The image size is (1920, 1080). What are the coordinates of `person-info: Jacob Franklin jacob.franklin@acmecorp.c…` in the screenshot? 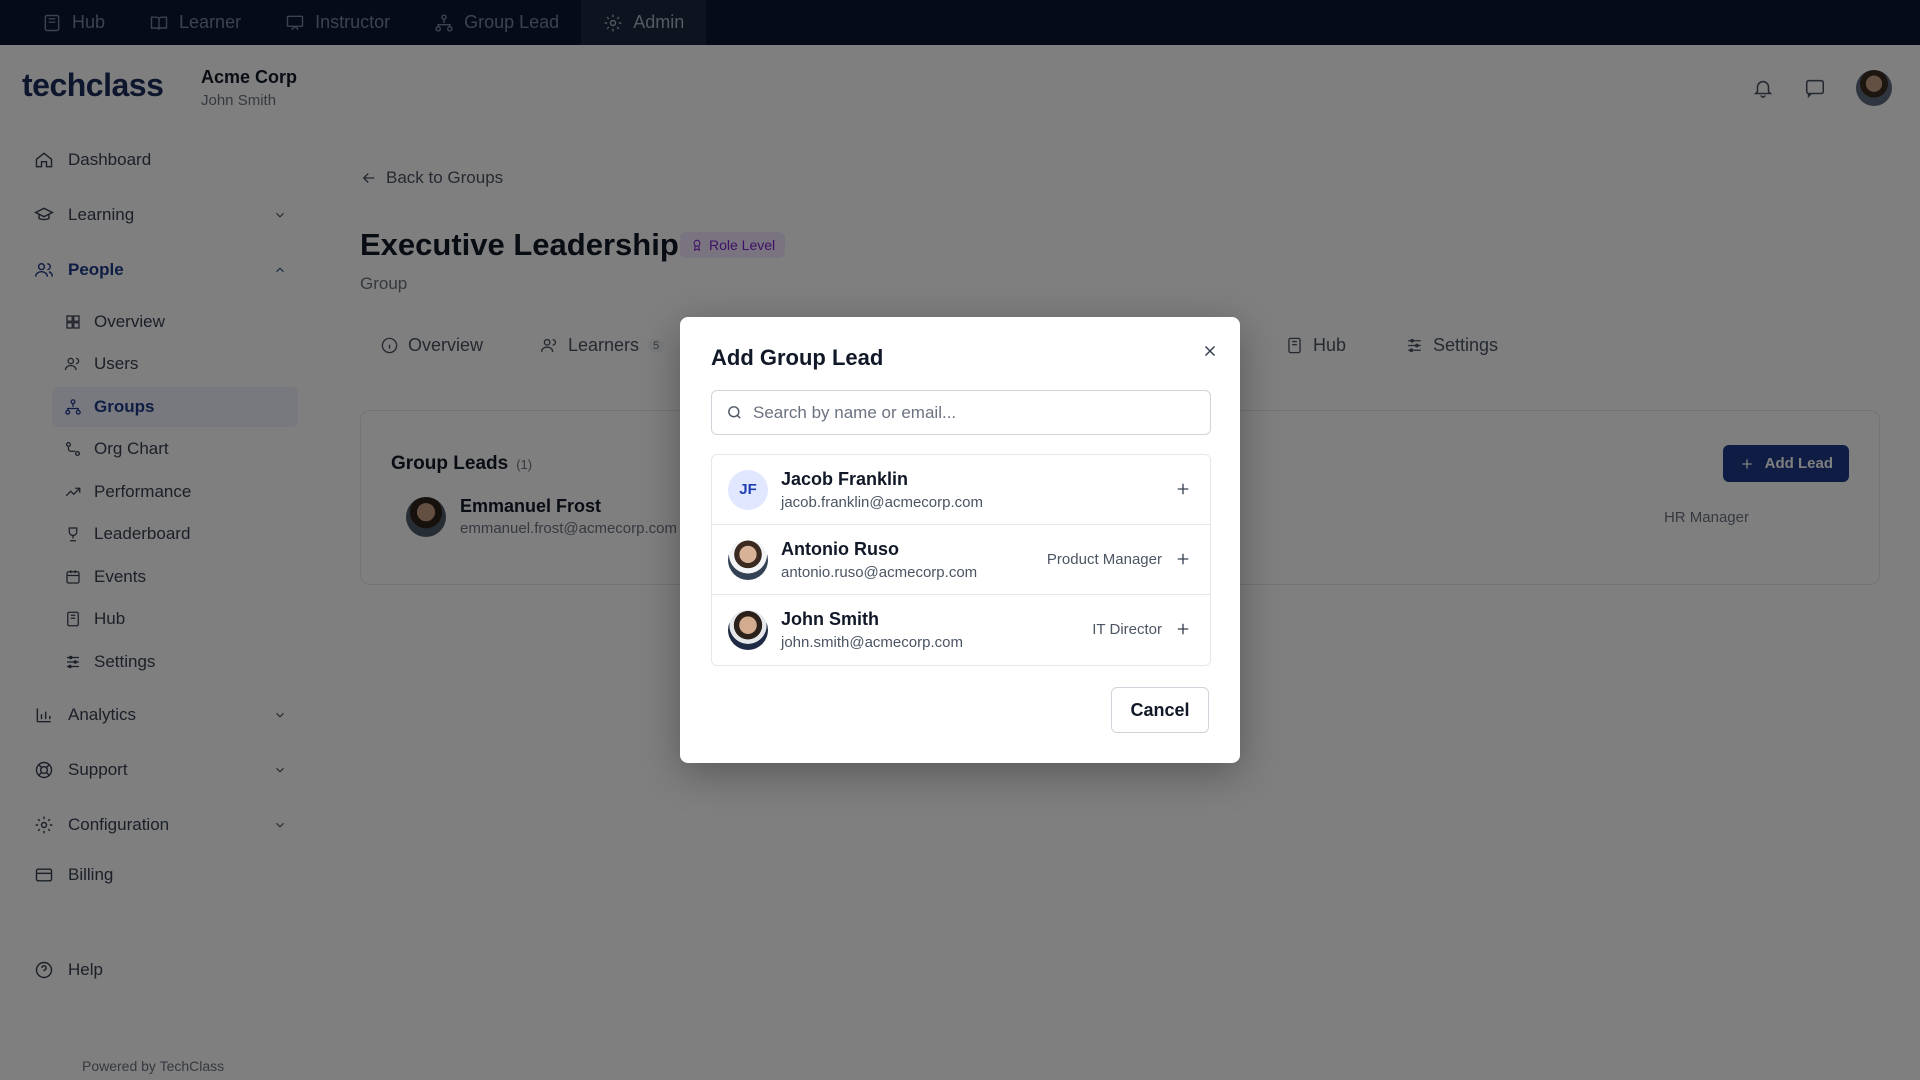 It's located at (882, 490).